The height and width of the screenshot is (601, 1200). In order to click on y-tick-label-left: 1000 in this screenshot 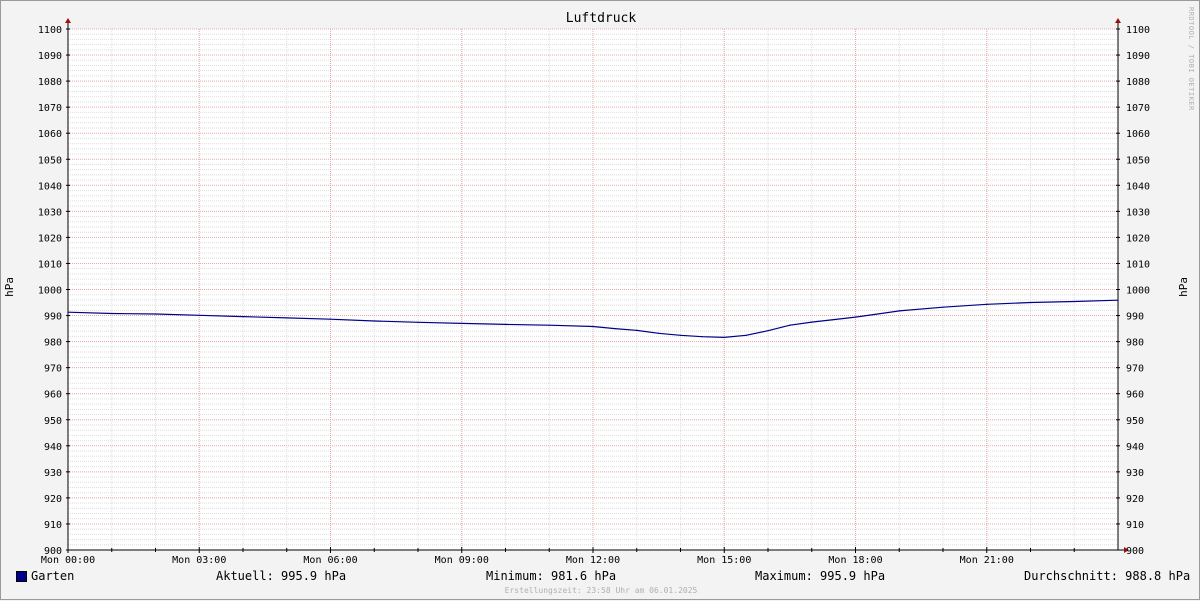, I will do `click(50, 291)`.